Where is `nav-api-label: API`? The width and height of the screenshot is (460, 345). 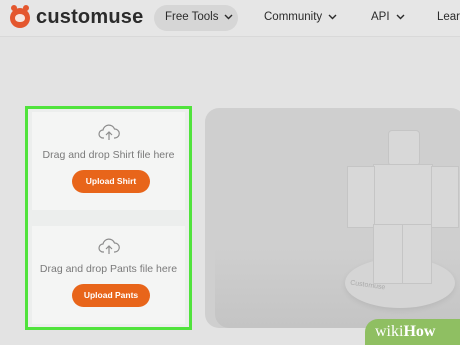
nav-api-label: API is located at coordinates (380, 17).